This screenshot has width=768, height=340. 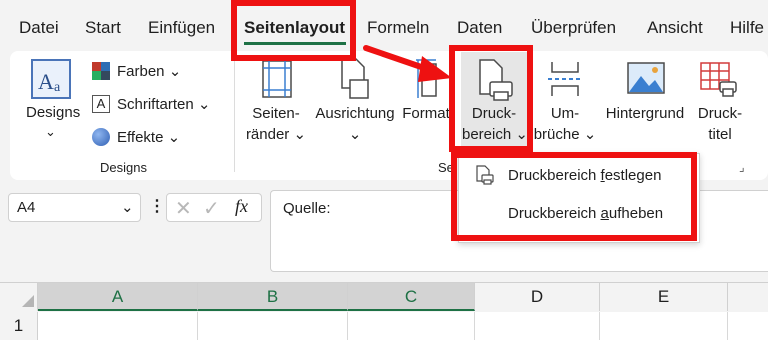 I want to click on tab-start: Start, so click(x=103, y=28).